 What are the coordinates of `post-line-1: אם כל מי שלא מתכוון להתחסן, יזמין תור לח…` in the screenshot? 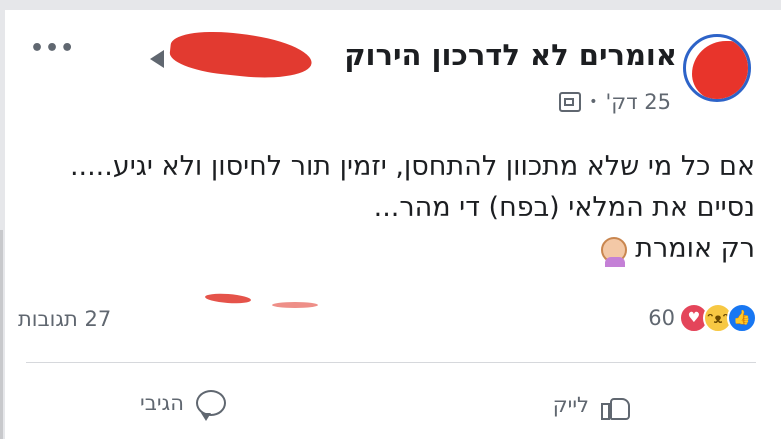 It's located at (412, 166).